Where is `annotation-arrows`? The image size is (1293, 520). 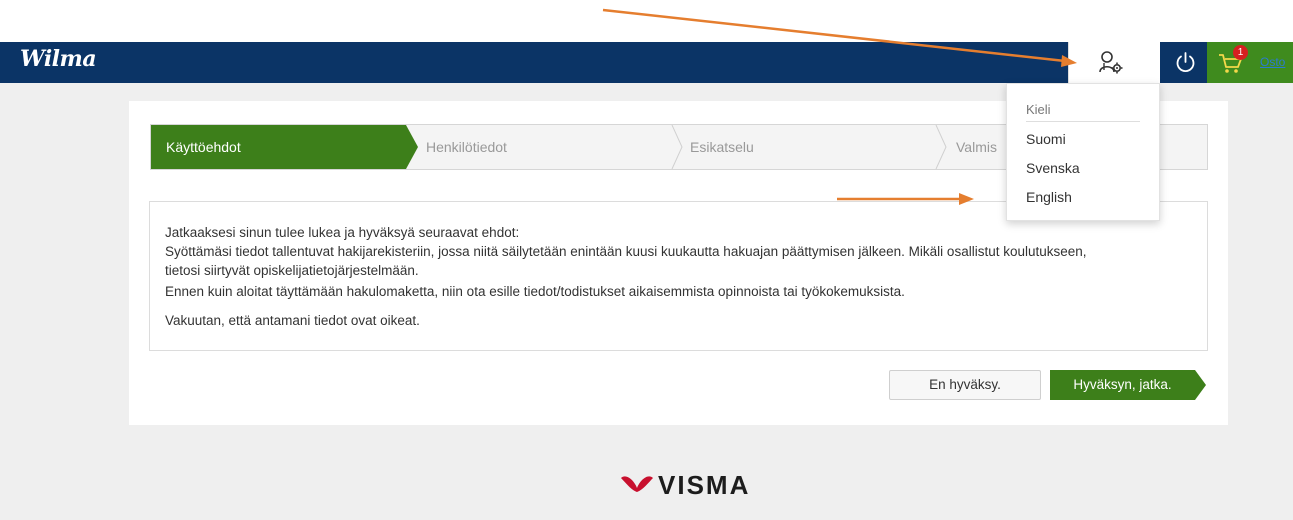
annotation-arrows is located at coordinates (839, 106).